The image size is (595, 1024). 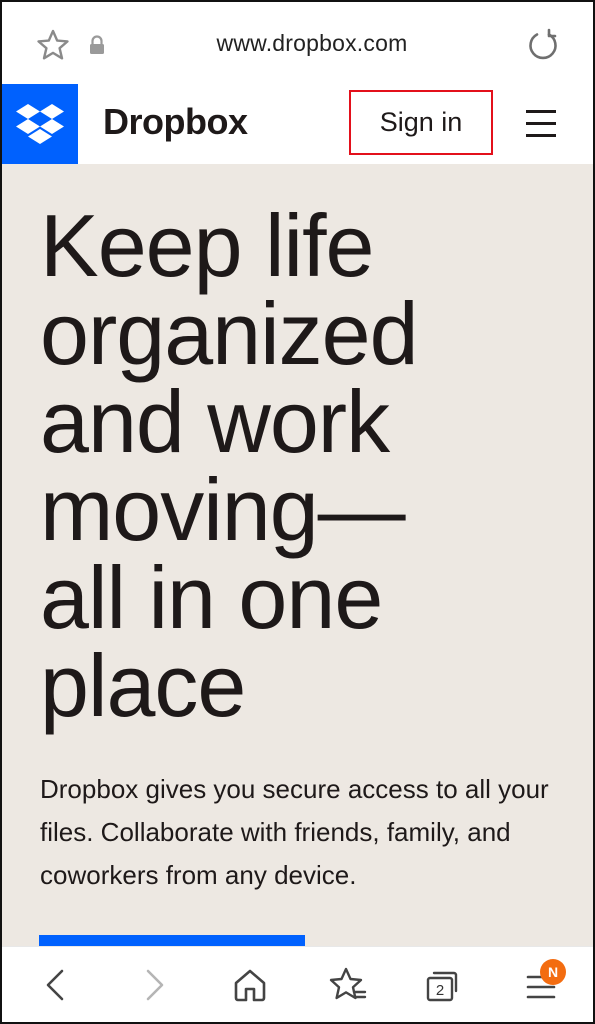 I want to click on headline-line: organized, so click(x=229, y=333).